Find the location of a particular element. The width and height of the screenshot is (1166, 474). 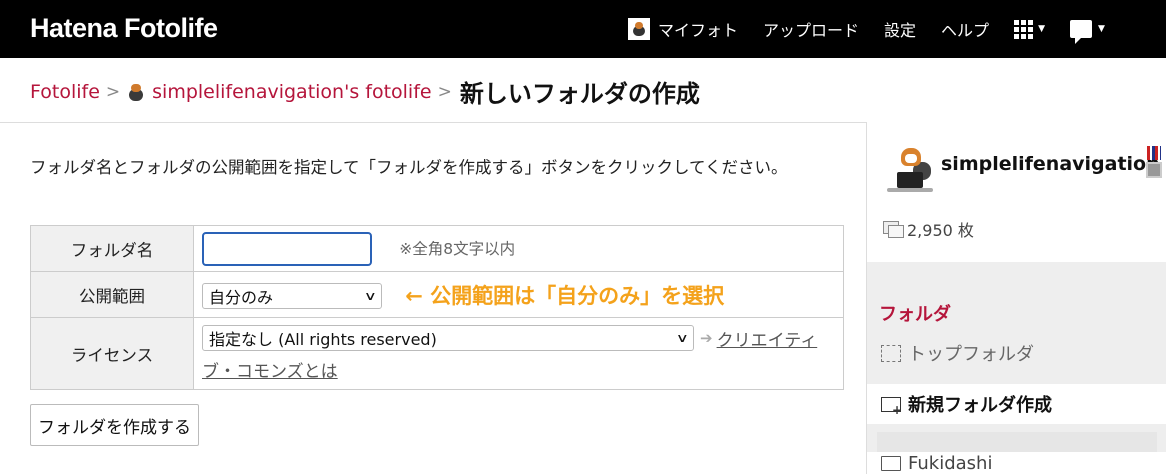

license-label: ライセンス is located at coordinates (112, 353).